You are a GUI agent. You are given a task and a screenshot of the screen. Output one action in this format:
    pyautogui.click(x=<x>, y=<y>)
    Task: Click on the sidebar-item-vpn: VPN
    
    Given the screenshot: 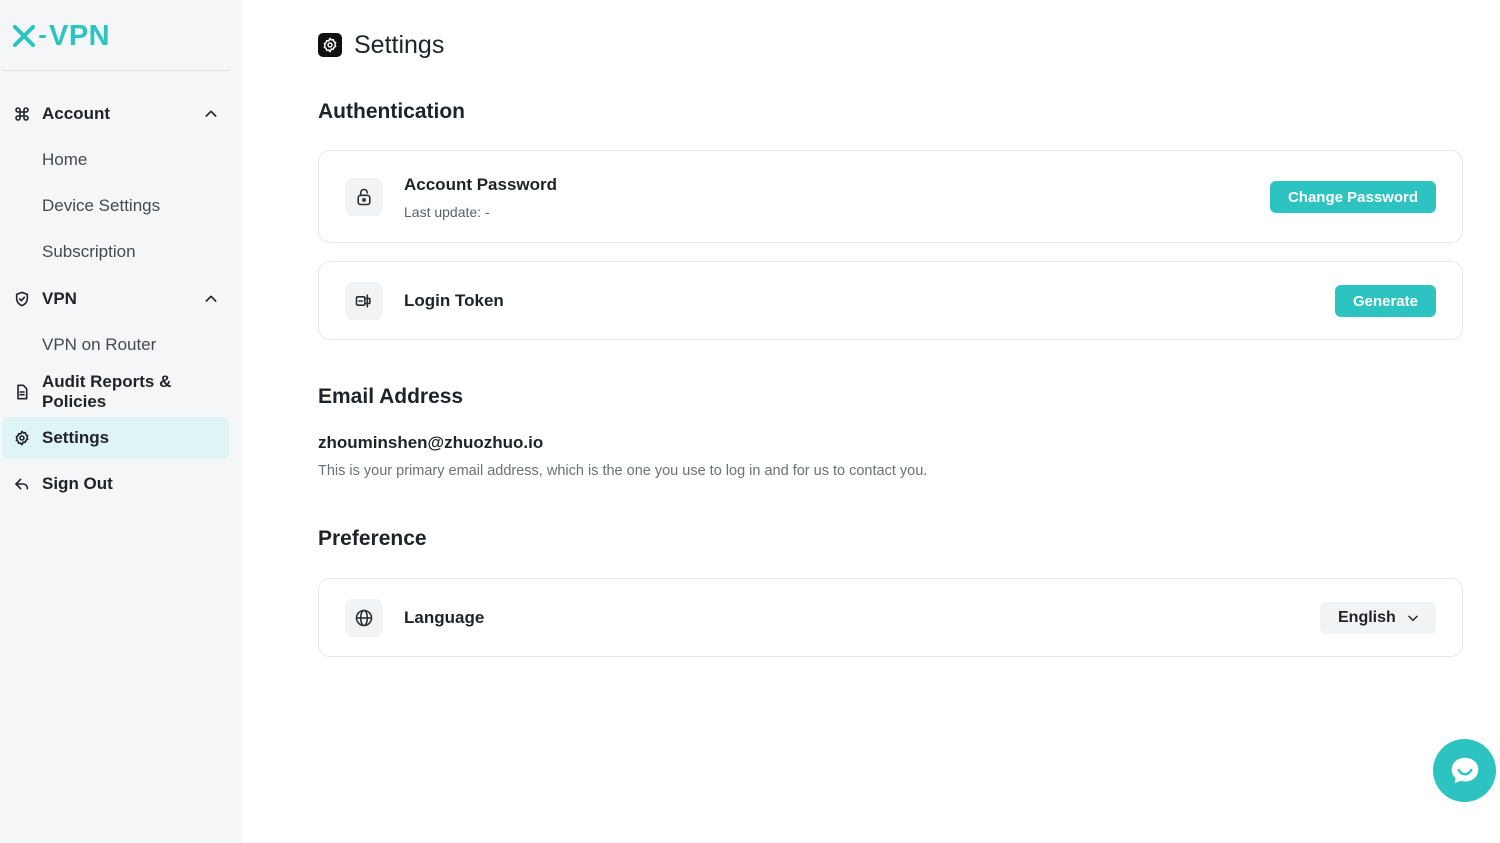 What is the action you would take?
    pyautogui.click(x=115, y=299)
    